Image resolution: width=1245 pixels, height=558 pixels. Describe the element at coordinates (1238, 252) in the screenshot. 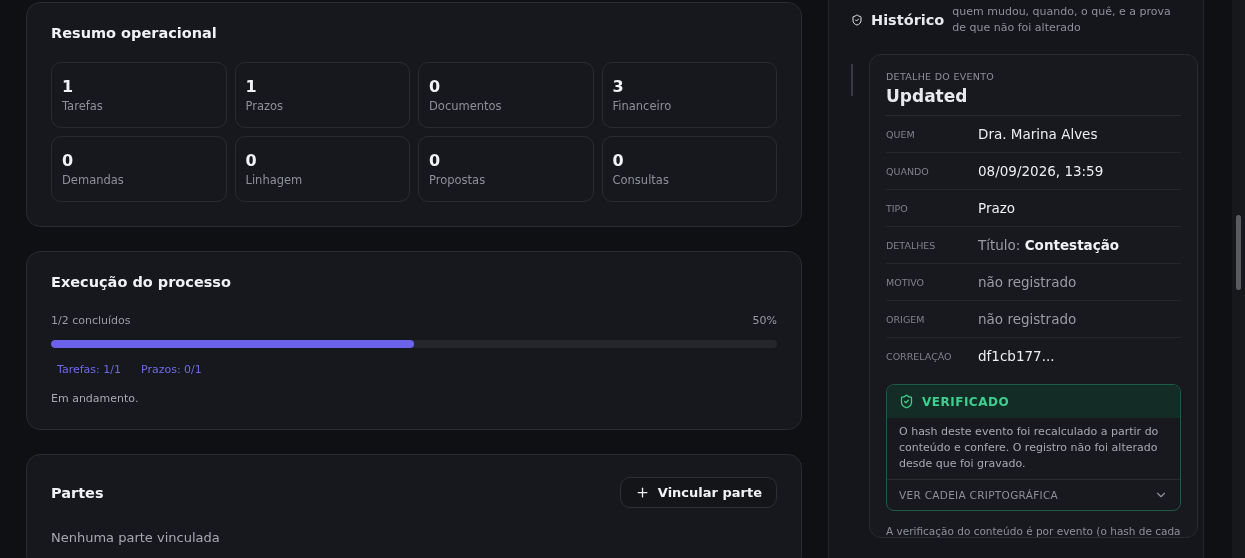

I see `scrollbar-thumb` at that location.